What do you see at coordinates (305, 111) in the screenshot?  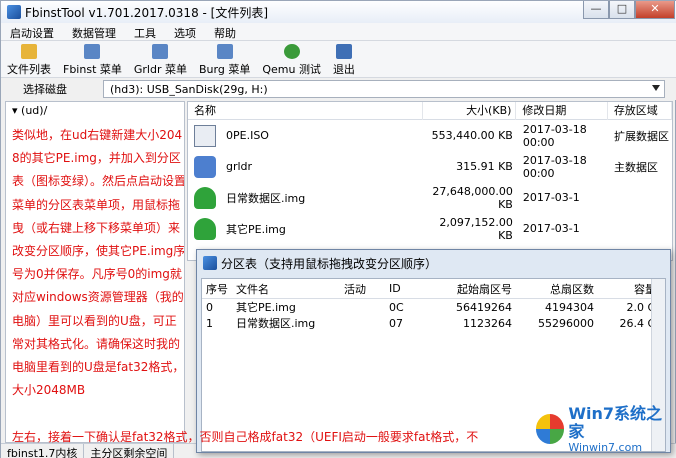 I see `col-name: 名称` at bounding box center [305, 111].